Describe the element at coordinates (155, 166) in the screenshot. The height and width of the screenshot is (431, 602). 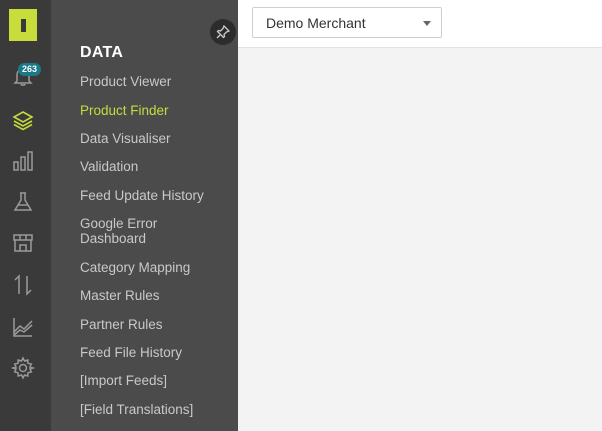
I see `menu-item-validation: Validation` at that location.